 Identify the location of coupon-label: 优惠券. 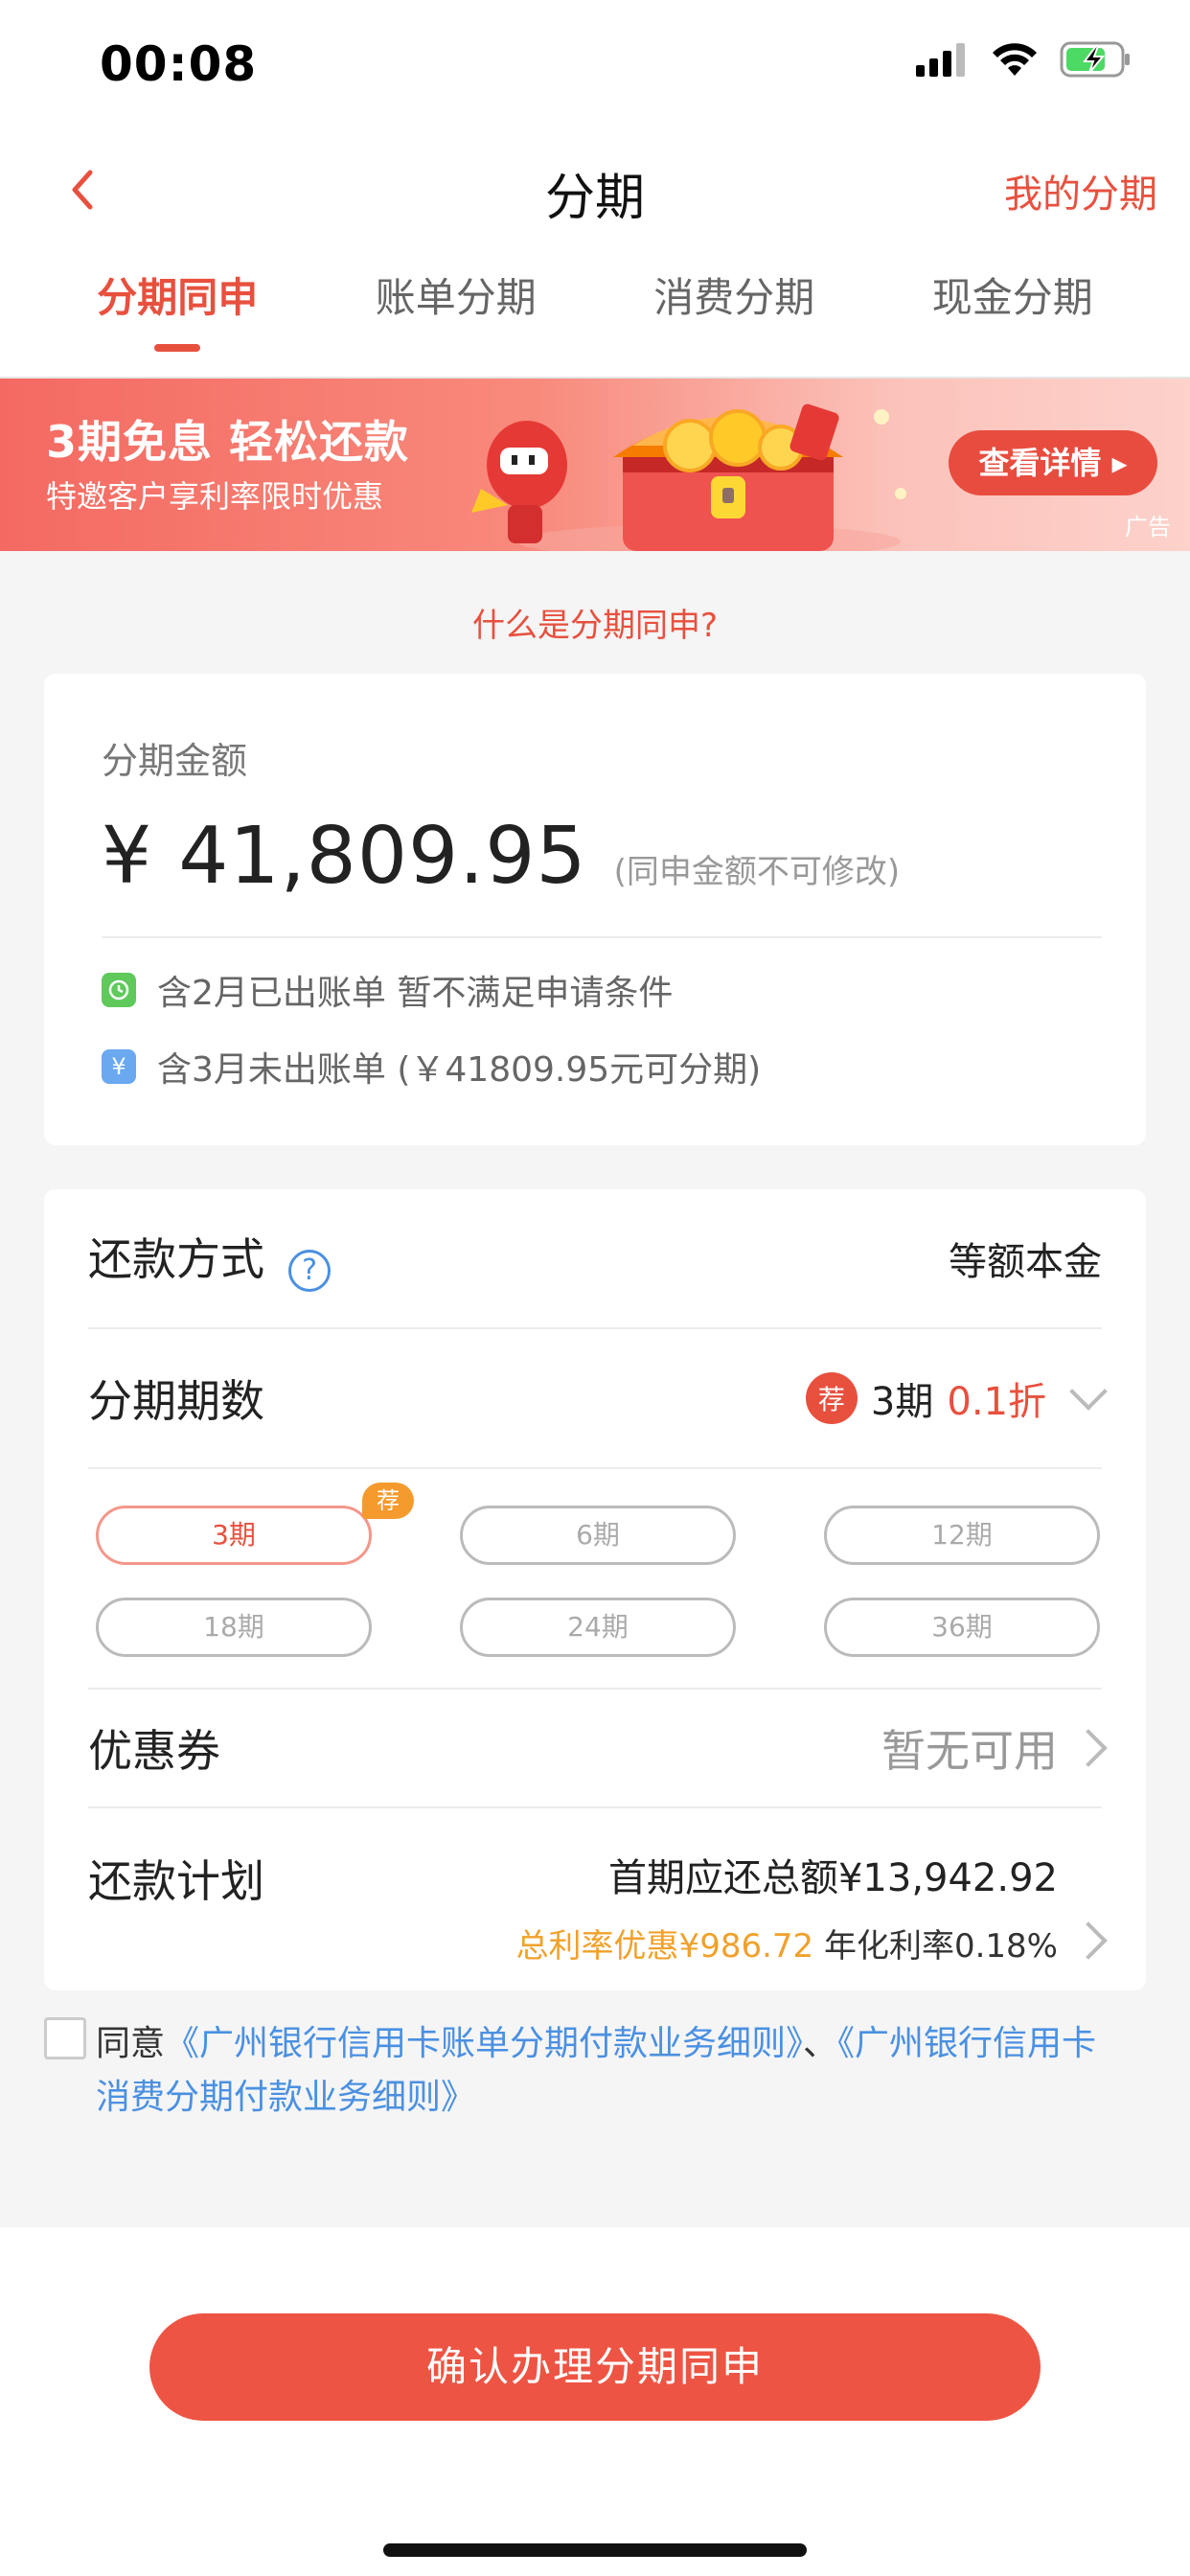
(154, 1751).